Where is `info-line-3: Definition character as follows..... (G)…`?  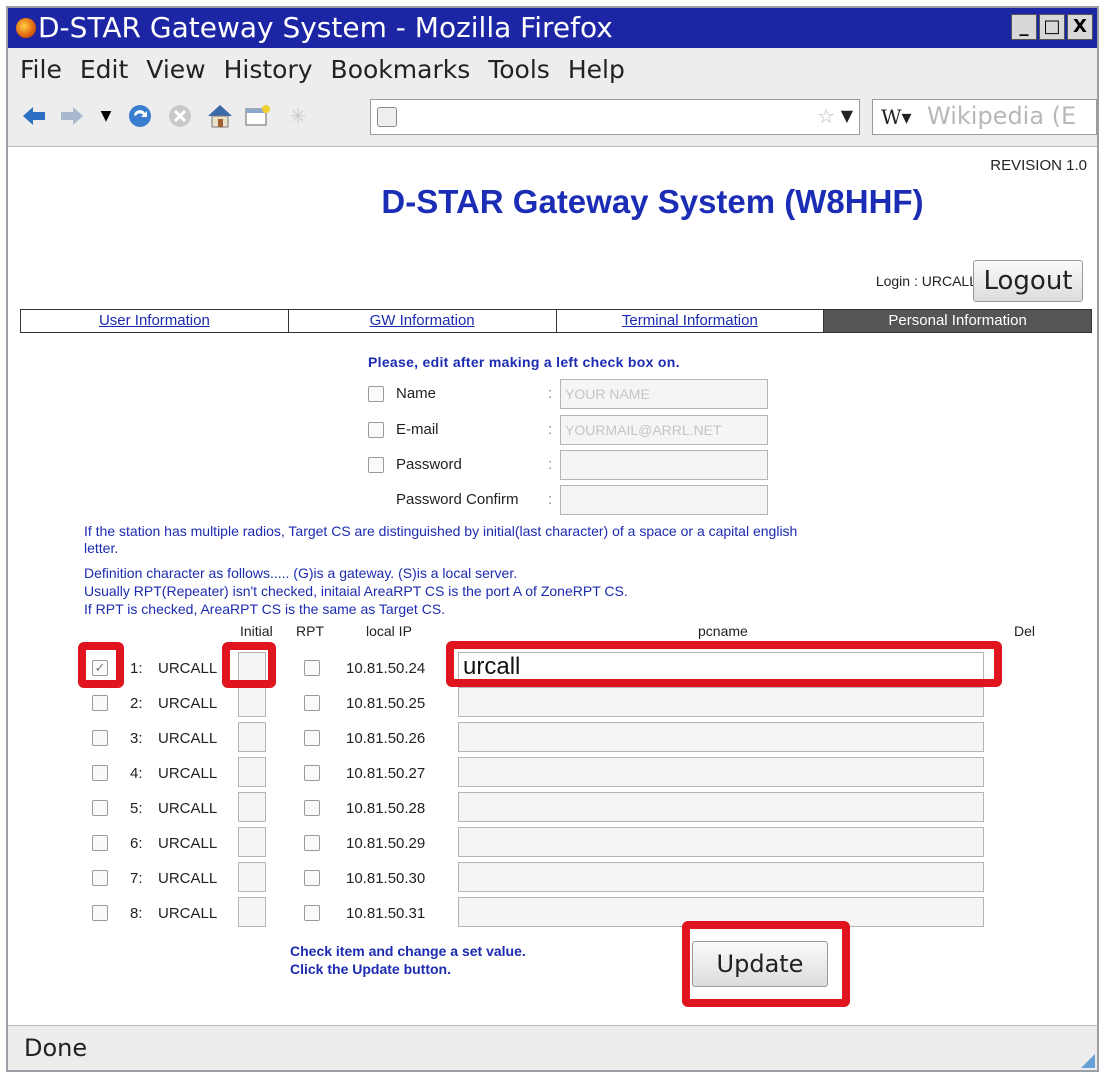
info-line-3: Definition character as follows..... (G)… is located at coordinates (301, 573).